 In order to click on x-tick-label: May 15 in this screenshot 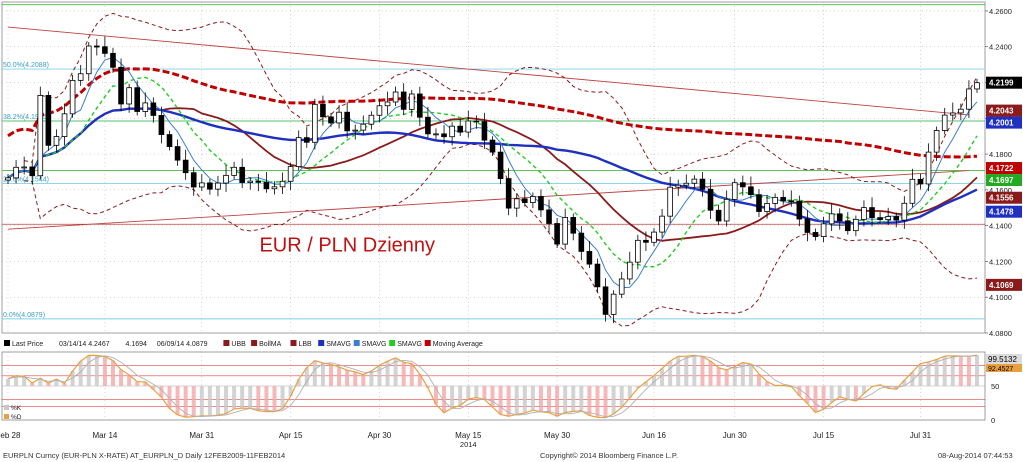, I will do `click(468, 435)`.